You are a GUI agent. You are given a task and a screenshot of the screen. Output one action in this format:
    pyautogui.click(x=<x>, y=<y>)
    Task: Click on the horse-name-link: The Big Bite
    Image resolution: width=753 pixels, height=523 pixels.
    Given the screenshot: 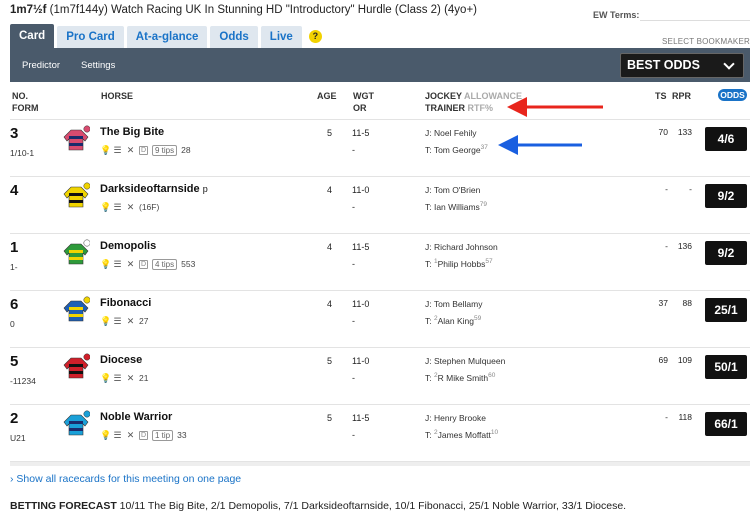 What is the action you would take?
    pyautogui.click(x=132, y=132)
    